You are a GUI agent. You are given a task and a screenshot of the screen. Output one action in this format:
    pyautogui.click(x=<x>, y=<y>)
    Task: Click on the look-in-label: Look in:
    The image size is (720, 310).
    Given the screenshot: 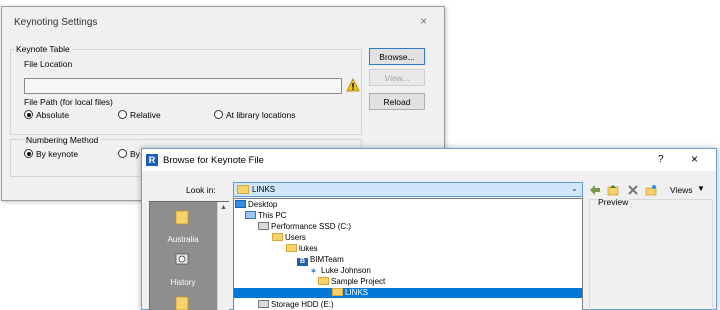 What is the action you would take?
    pyautogui.click(x=201, y=190)
    